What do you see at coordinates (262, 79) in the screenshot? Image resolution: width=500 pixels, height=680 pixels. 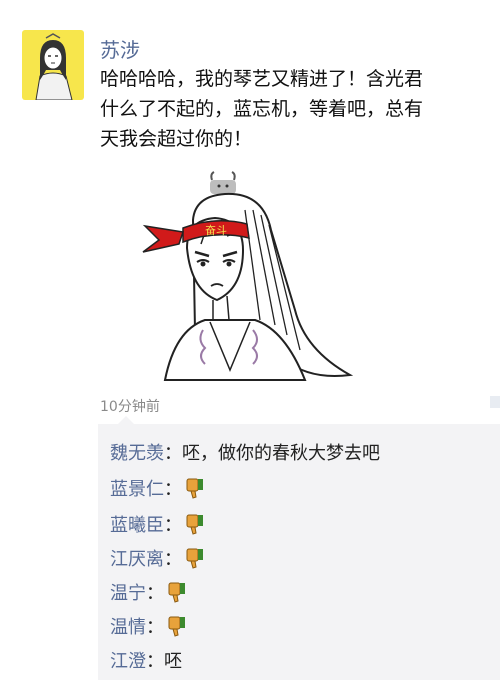 I see `post-text-line: 哈哈哈哈，我的琴艺又精进了！含光君` at bounding box center [262, 79].